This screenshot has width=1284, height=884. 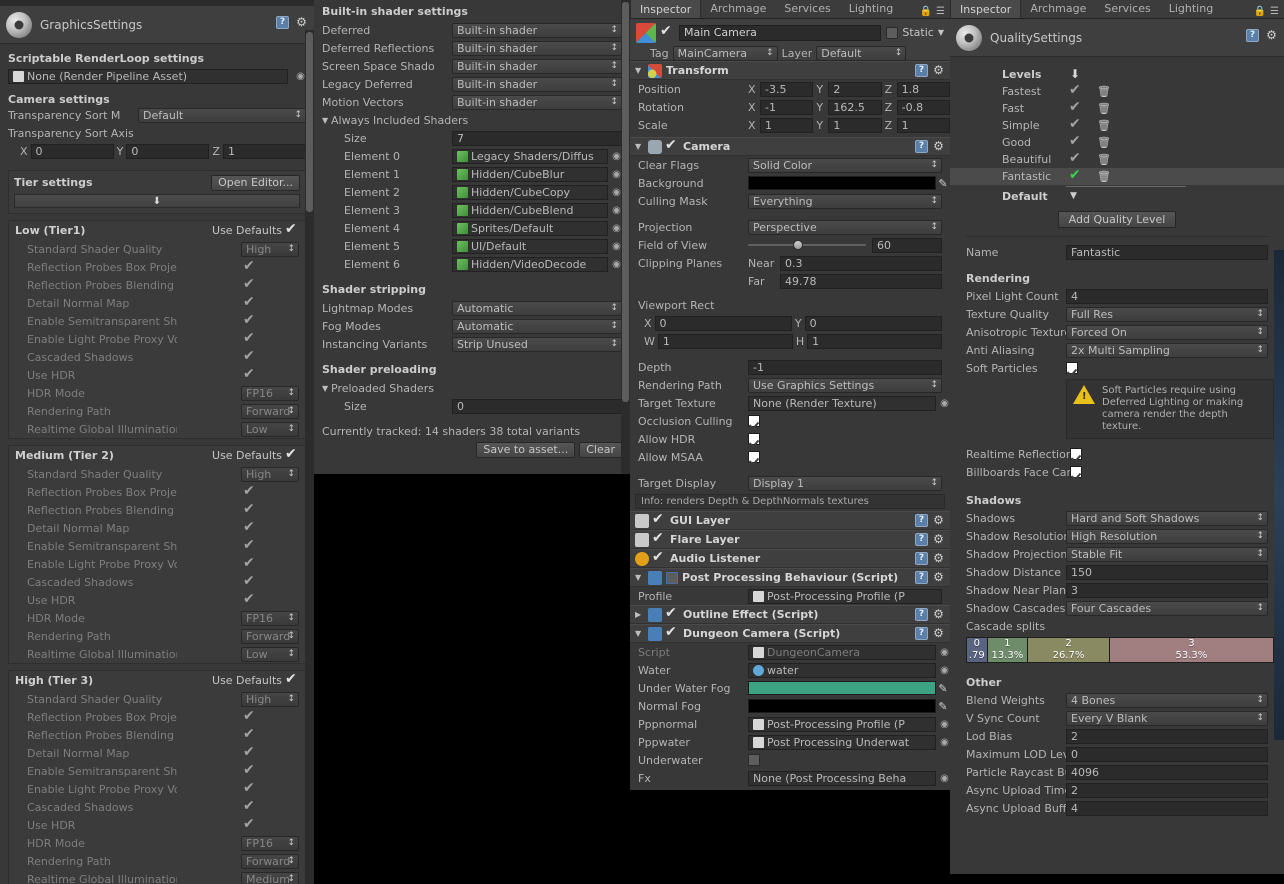 What do you see at coordinates (940, 11) in the screenshot?
I see `menu-icon: ☰` at bounding box center [940, 11].